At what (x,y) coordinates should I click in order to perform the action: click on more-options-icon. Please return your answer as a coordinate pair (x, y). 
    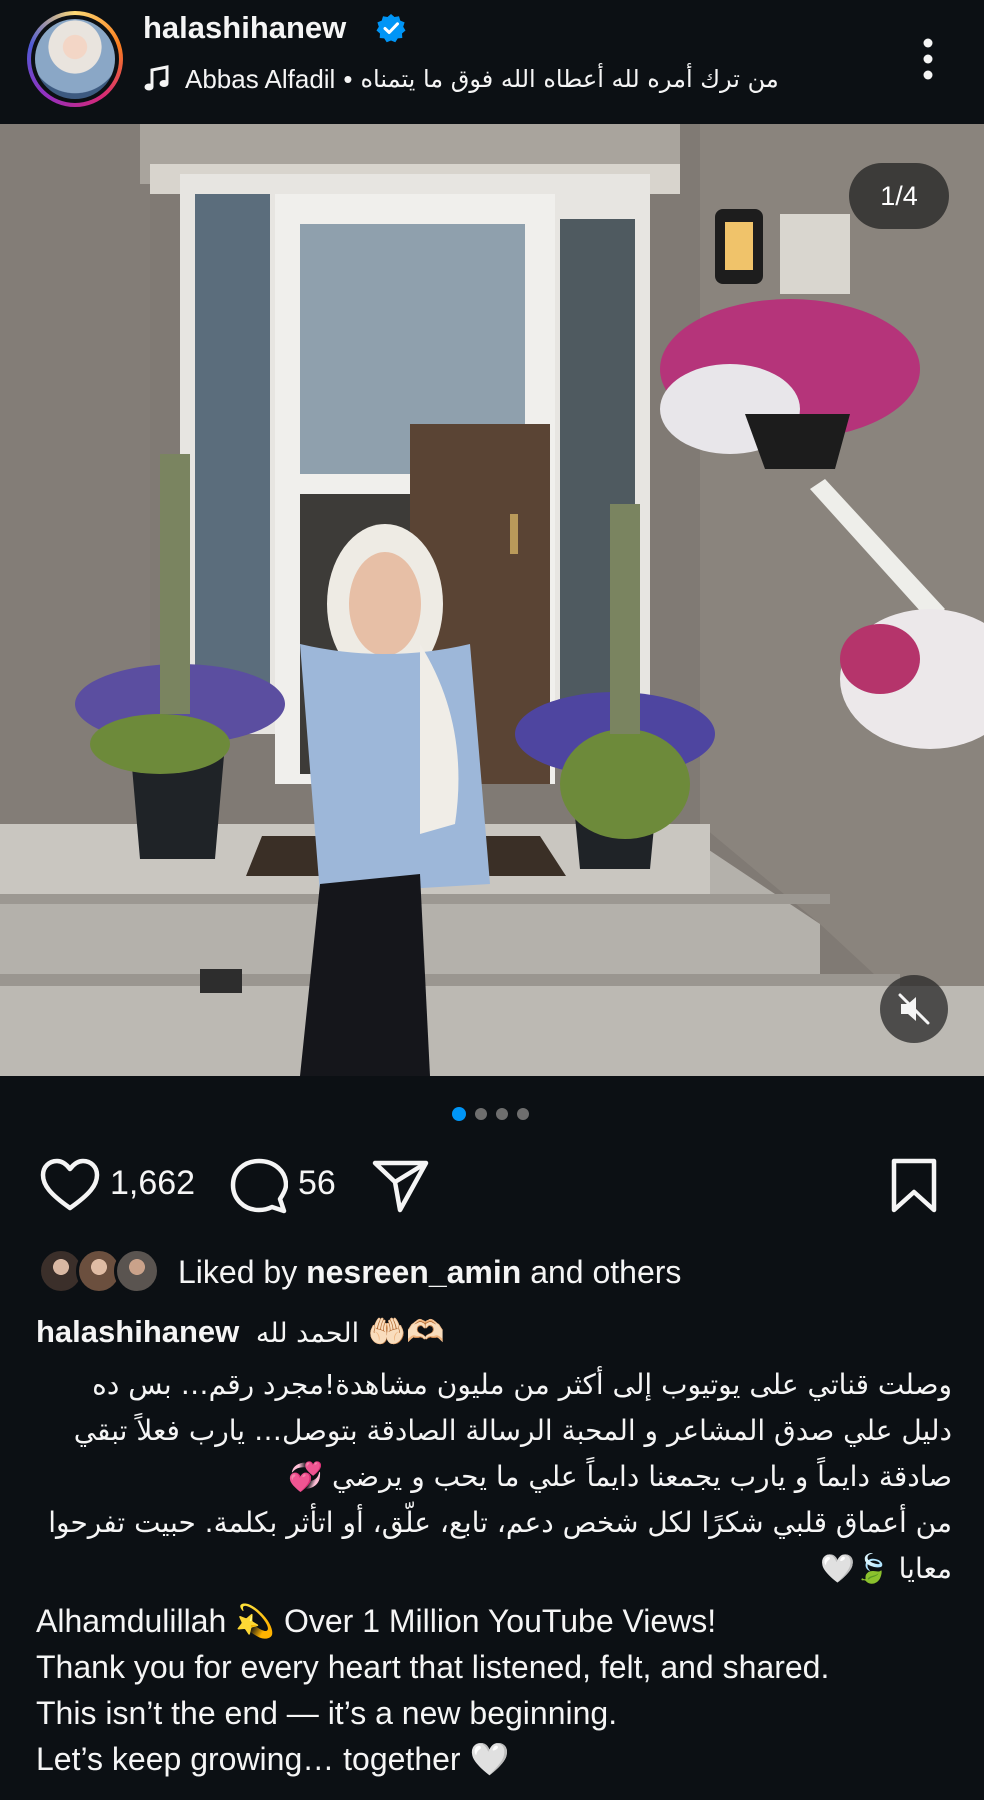
    Looking at the image, I should click on (928, 59).